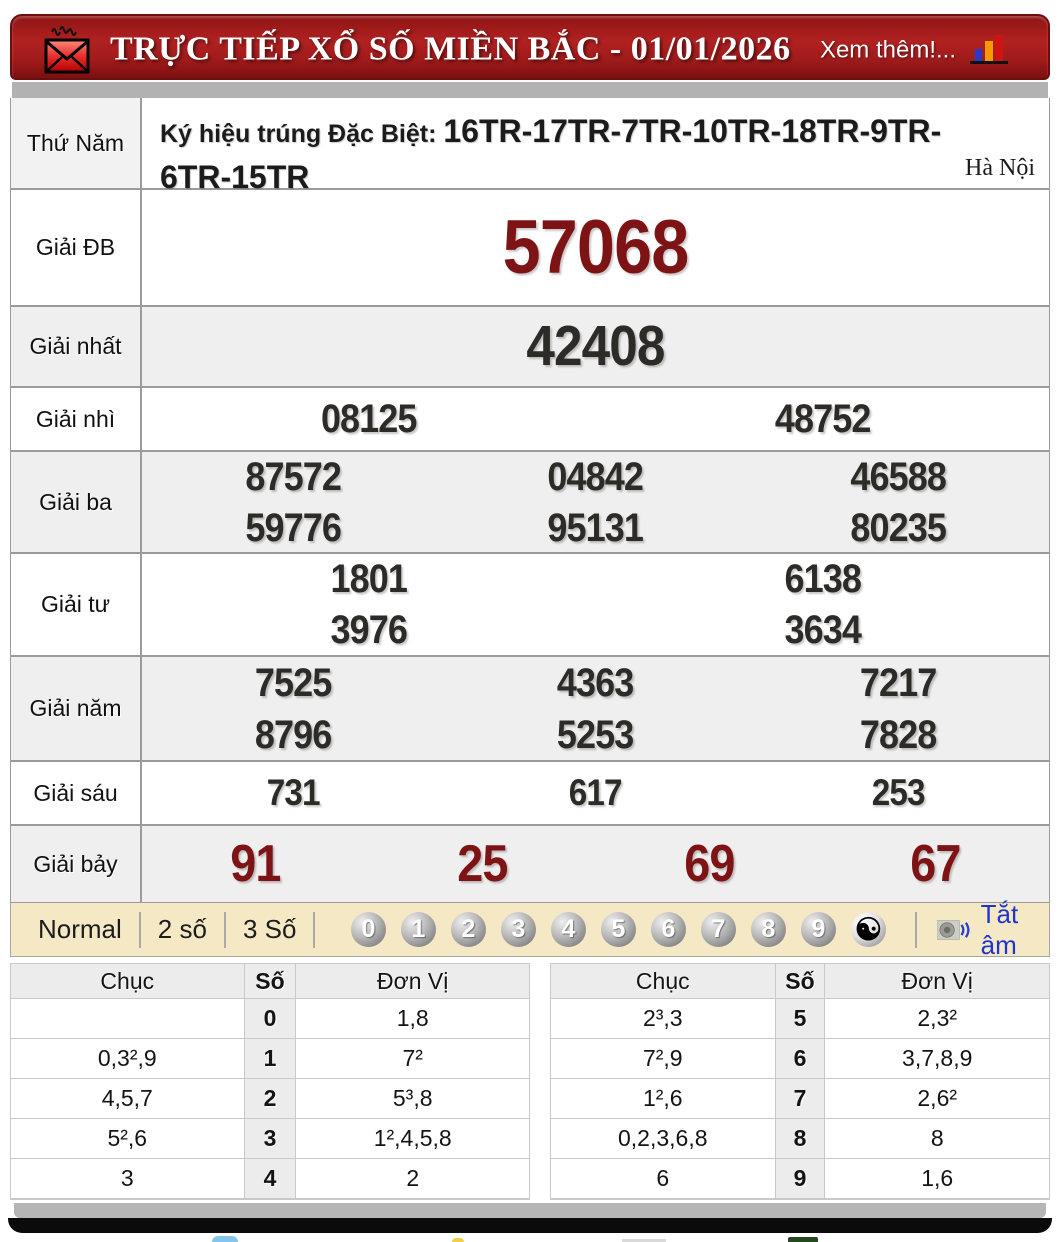  Describe the element at coordinates (293, 477) in the screenshot. I see `prize-number: 87572` at that location.